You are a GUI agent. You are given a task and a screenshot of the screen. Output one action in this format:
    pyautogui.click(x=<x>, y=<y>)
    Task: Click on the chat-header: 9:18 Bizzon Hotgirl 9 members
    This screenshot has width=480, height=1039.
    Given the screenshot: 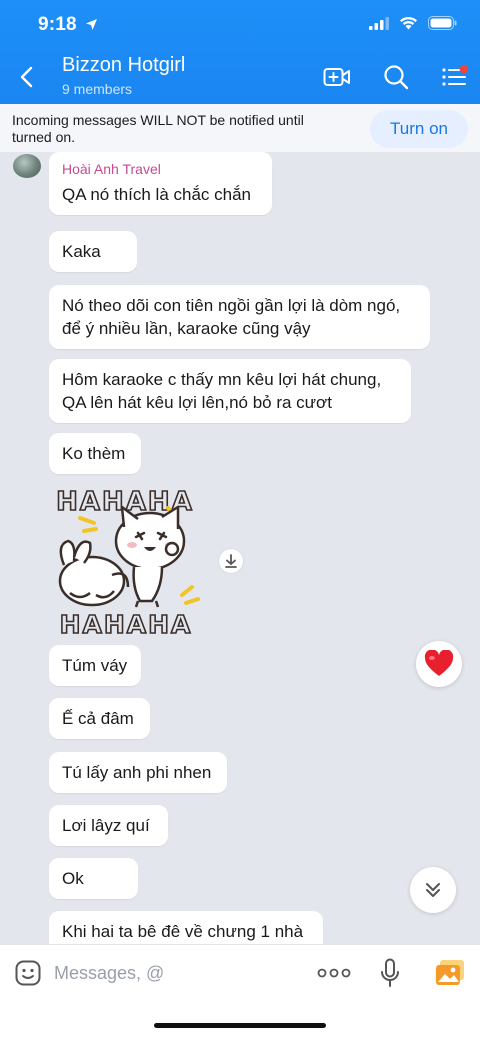 What is the action you would take?
    pyautogui.click(x=240, y=52)
    